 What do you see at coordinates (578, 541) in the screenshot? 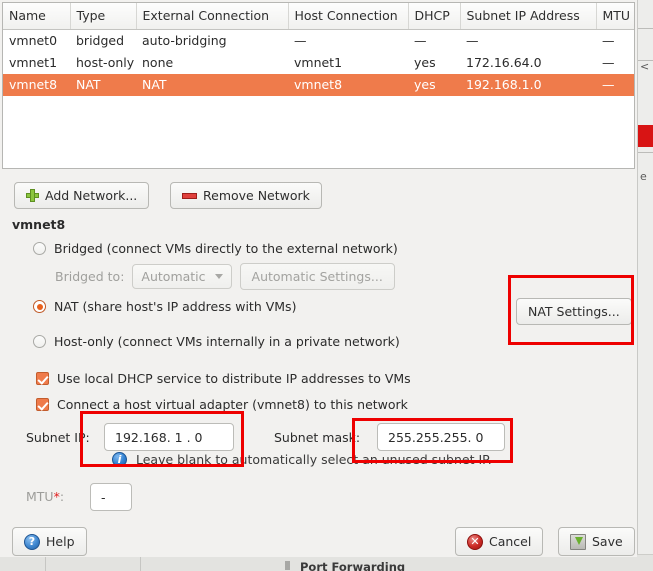
I see `save-disk-icon` at bounding box center [578, 541].